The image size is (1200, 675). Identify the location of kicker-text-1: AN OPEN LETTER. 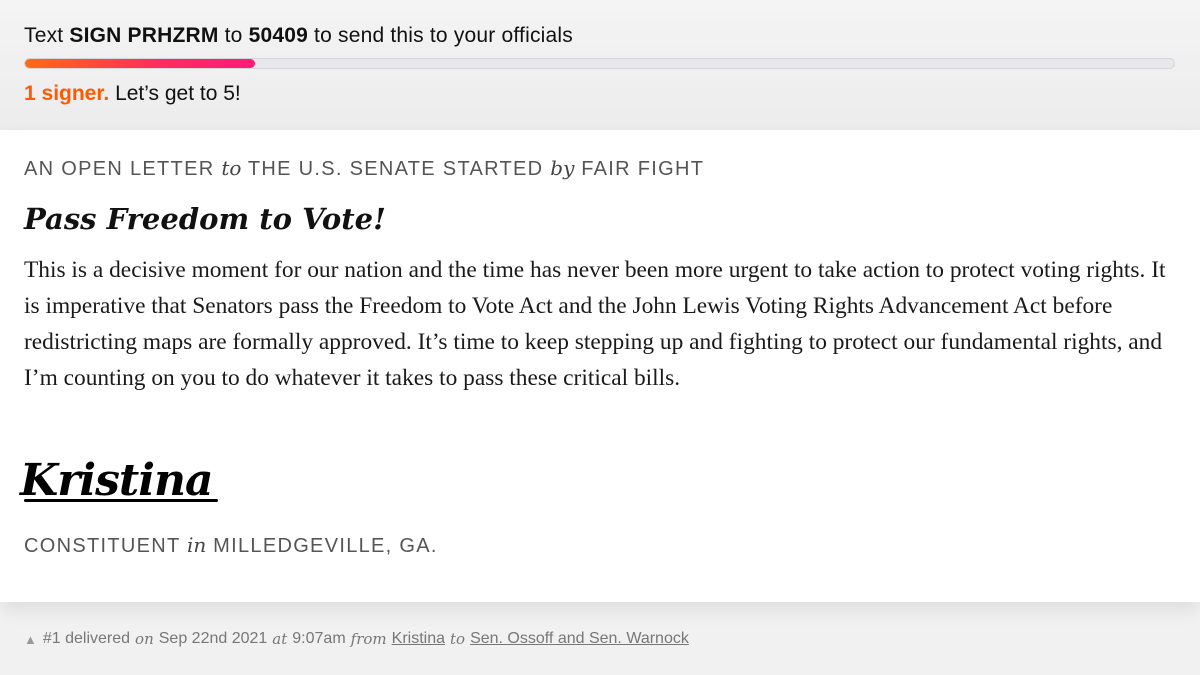
(119, 169).